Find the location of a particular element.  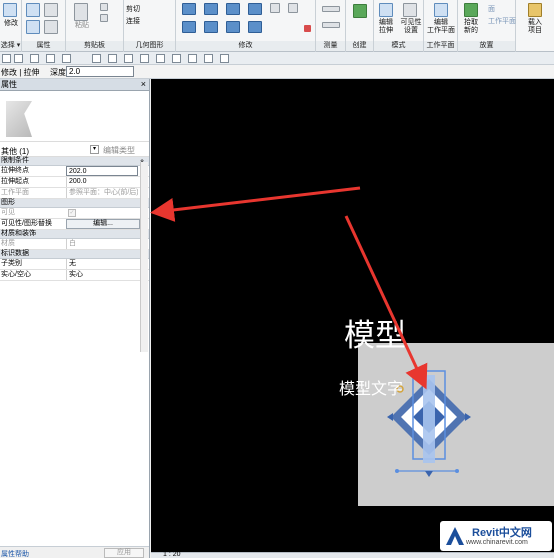

align-icon is located at coordinates (189, 9).